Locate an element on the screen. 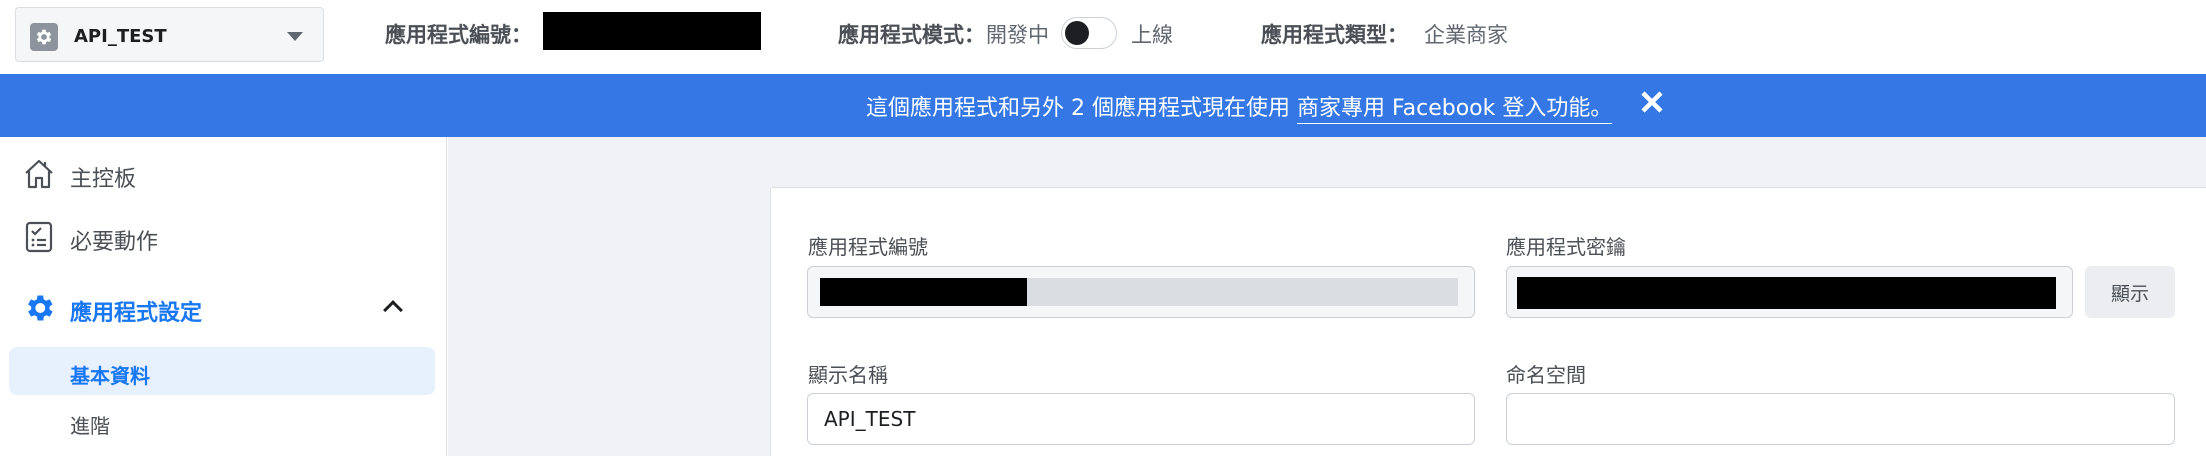 The height and width of the screenshot is (456, 2206). display-name-input: API_TEST is located at coordinates (1141, 419).